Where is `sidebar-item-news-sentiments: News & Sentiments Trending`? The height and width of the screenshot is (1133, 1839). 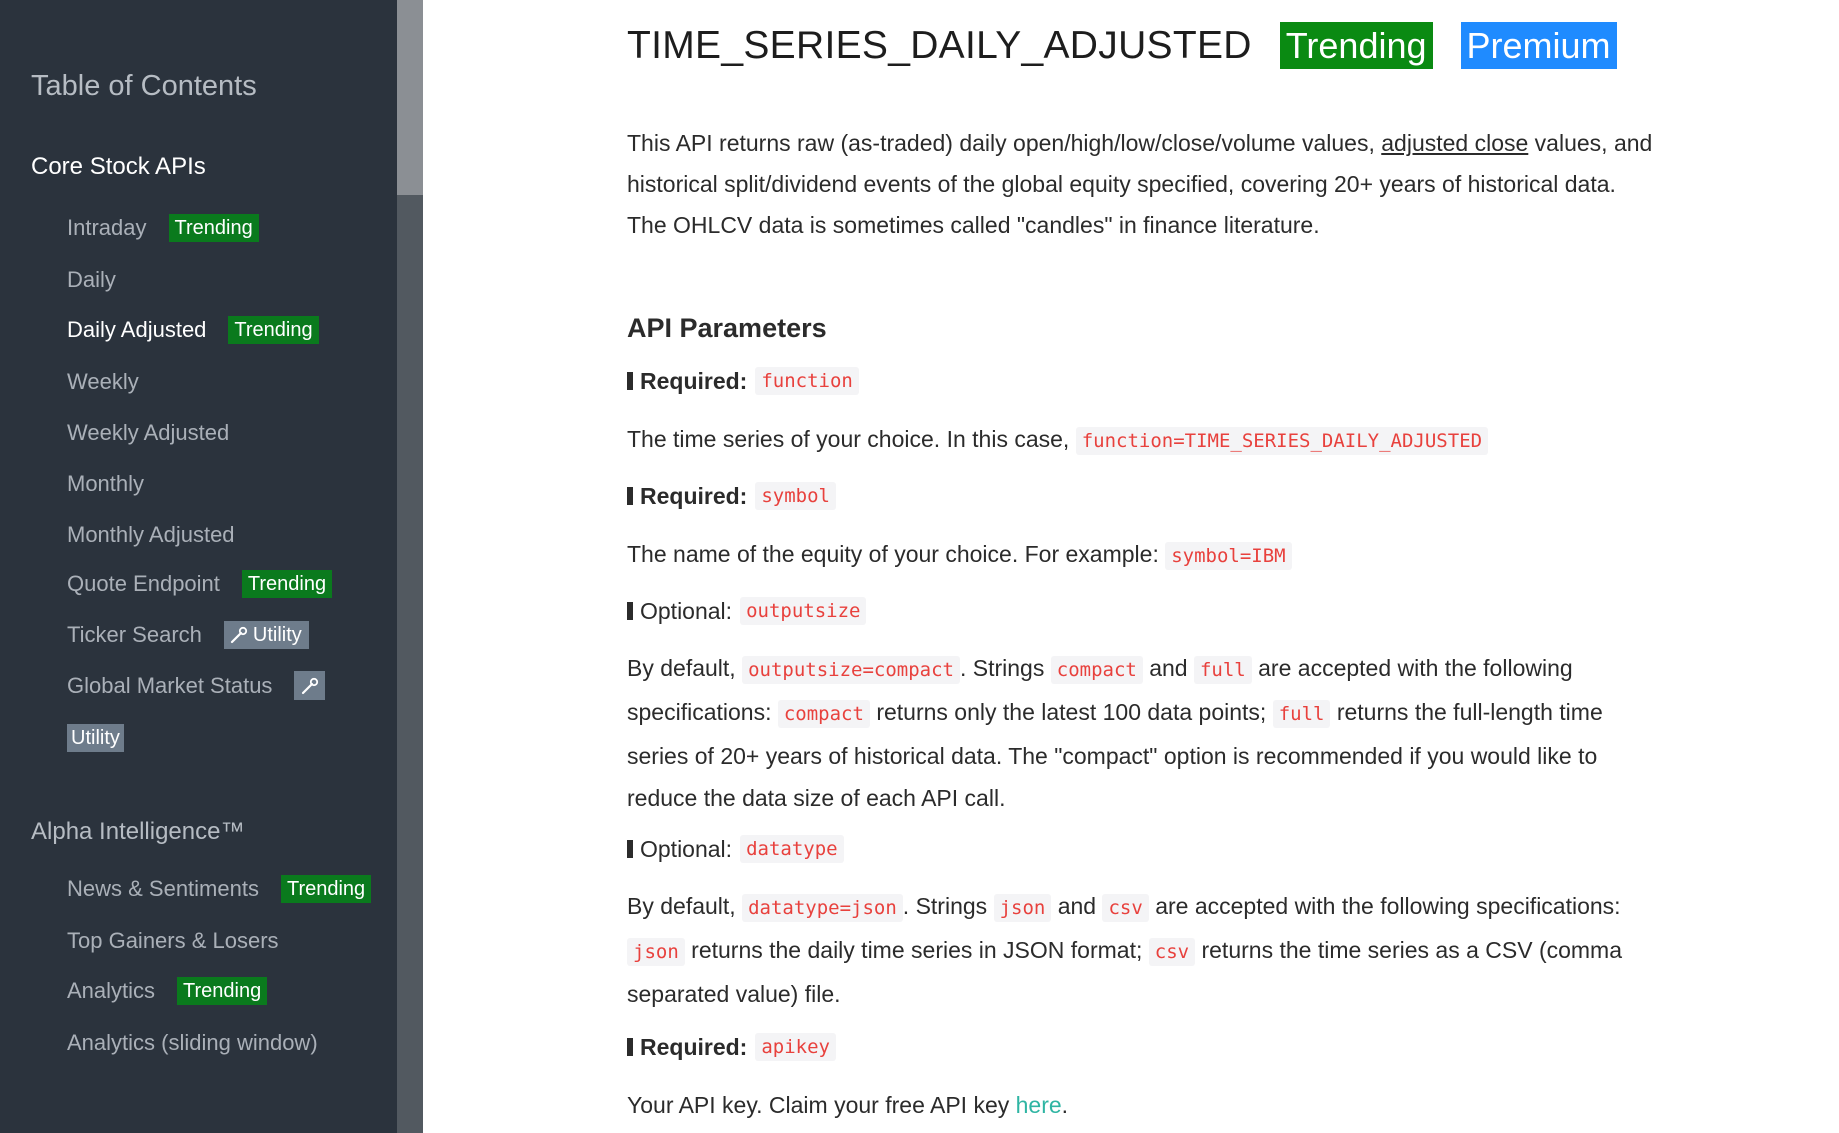
sidebar-item-news-sentiments: News & Sentiments Trending is located at coordinates (219, 889).